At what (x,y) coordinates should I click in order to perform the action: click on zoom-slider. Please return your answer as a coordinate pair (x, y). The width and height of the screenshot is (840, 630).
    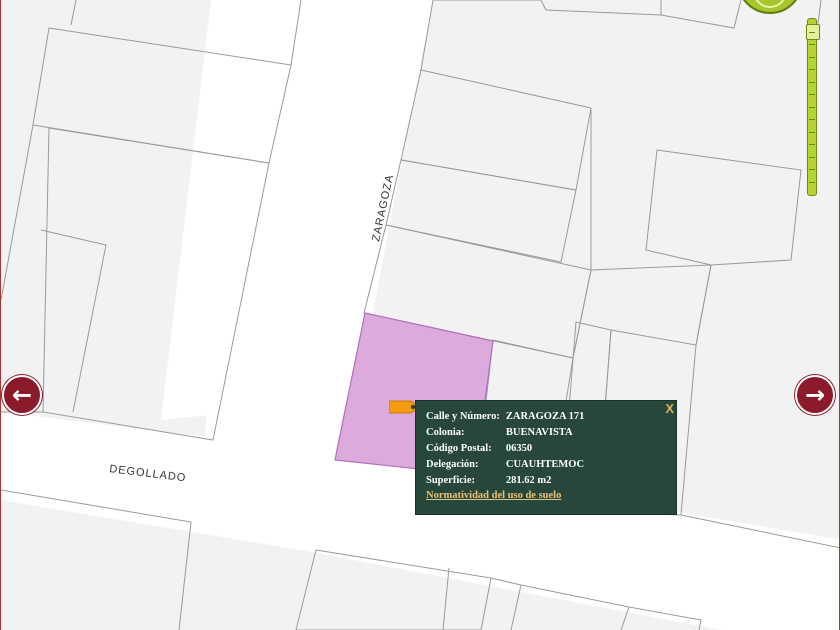
    Looking at the image, I should click on (813, 107).